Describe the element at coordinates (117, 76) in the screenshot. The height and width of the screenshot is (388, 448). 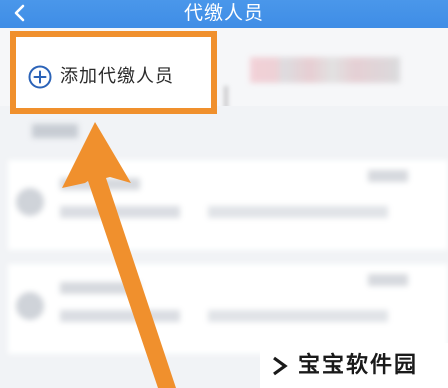
I see `add-payer-label: 添加代缴人员` at that location.